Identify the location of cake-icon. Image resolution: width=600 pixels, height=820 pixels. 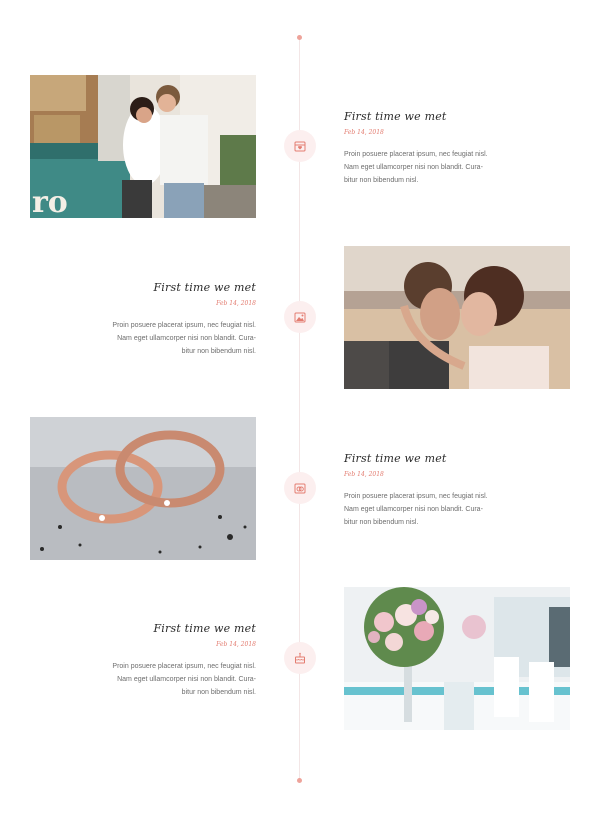
(300, 658).